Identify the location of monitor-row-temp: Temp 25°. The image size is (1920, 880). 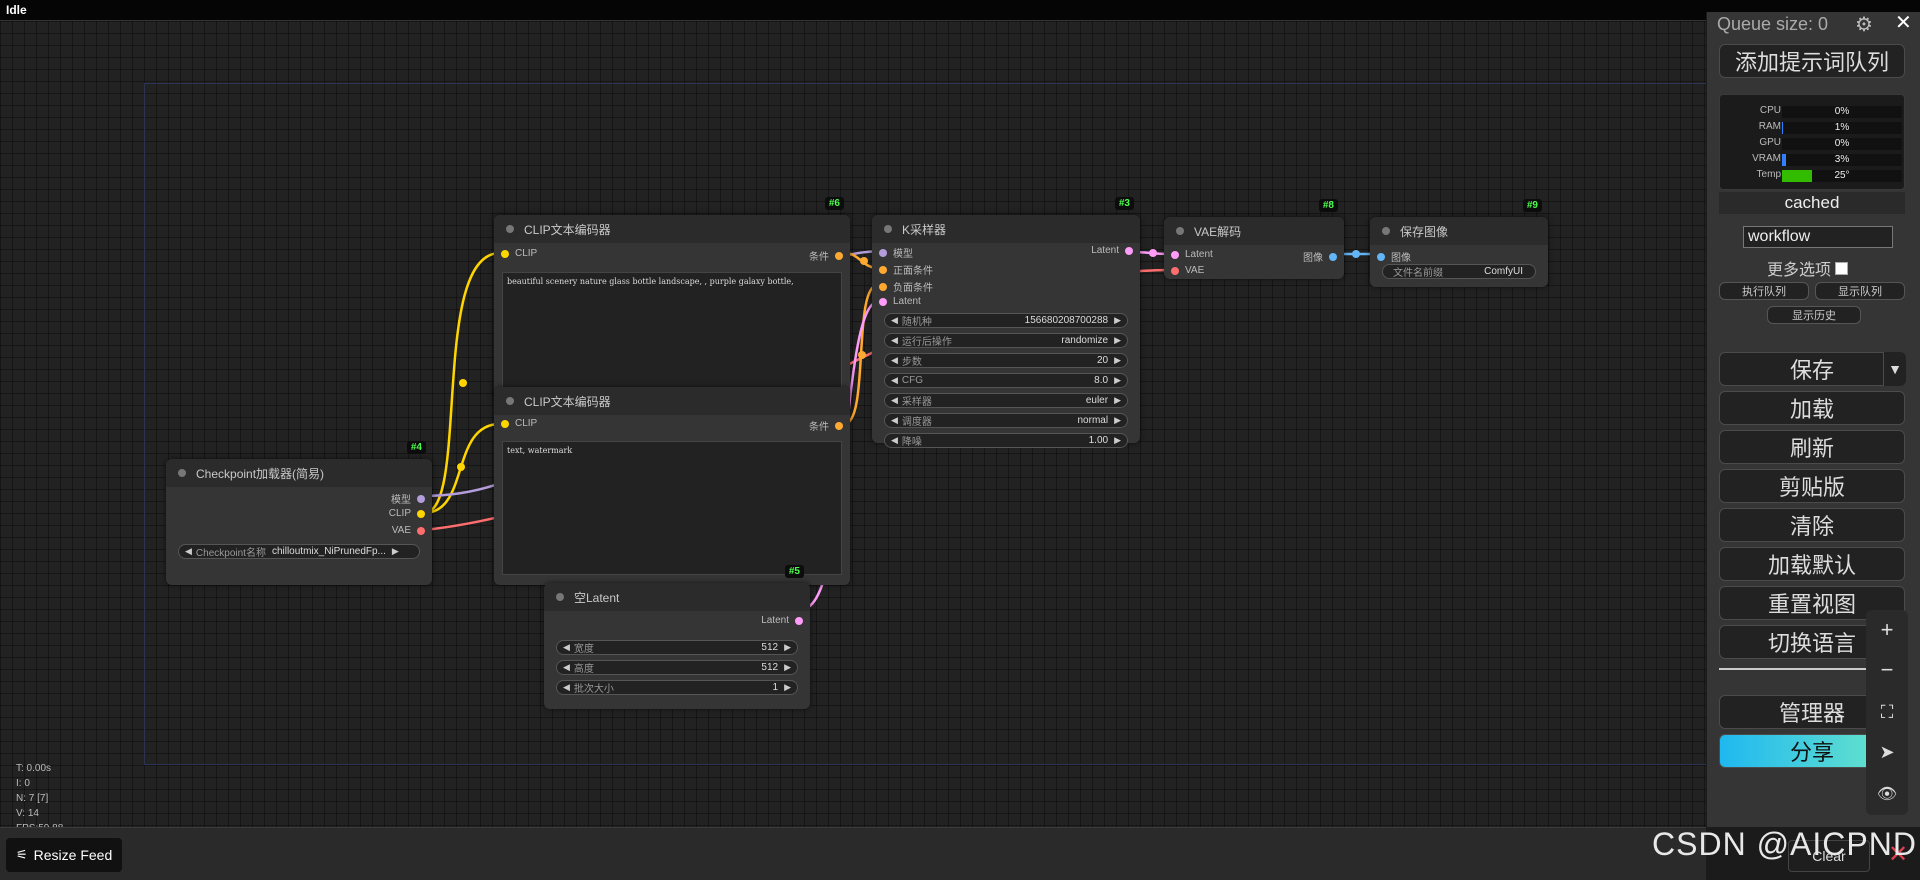
(1813, 176).